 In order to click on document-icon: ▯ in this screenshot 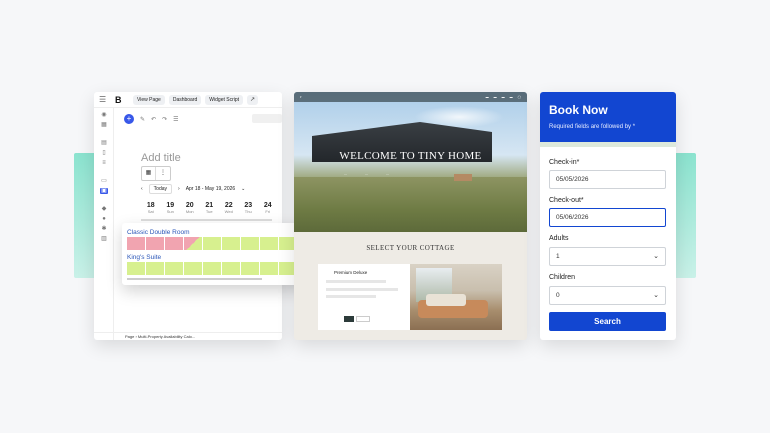, I will do `click(104, 153)`.